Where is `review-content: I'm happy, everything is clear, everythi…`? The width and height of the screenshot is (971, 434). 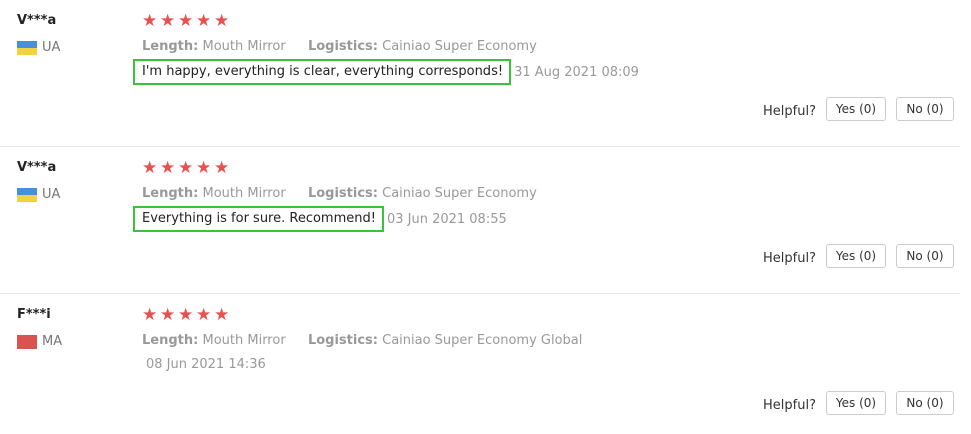 review-content: I'm happy, everything is clear, everythi… is located at coordinates (386, 72).